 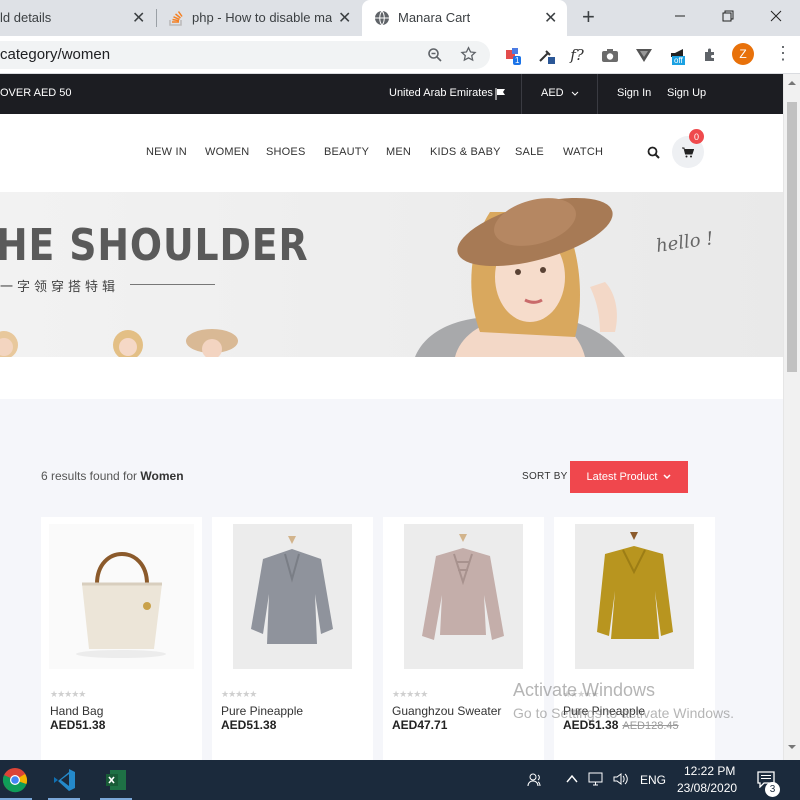 What do you see at coordinates (517, 60) in the screenshot?
I see `extension-badge: 1` at bounding box center [517, 60].